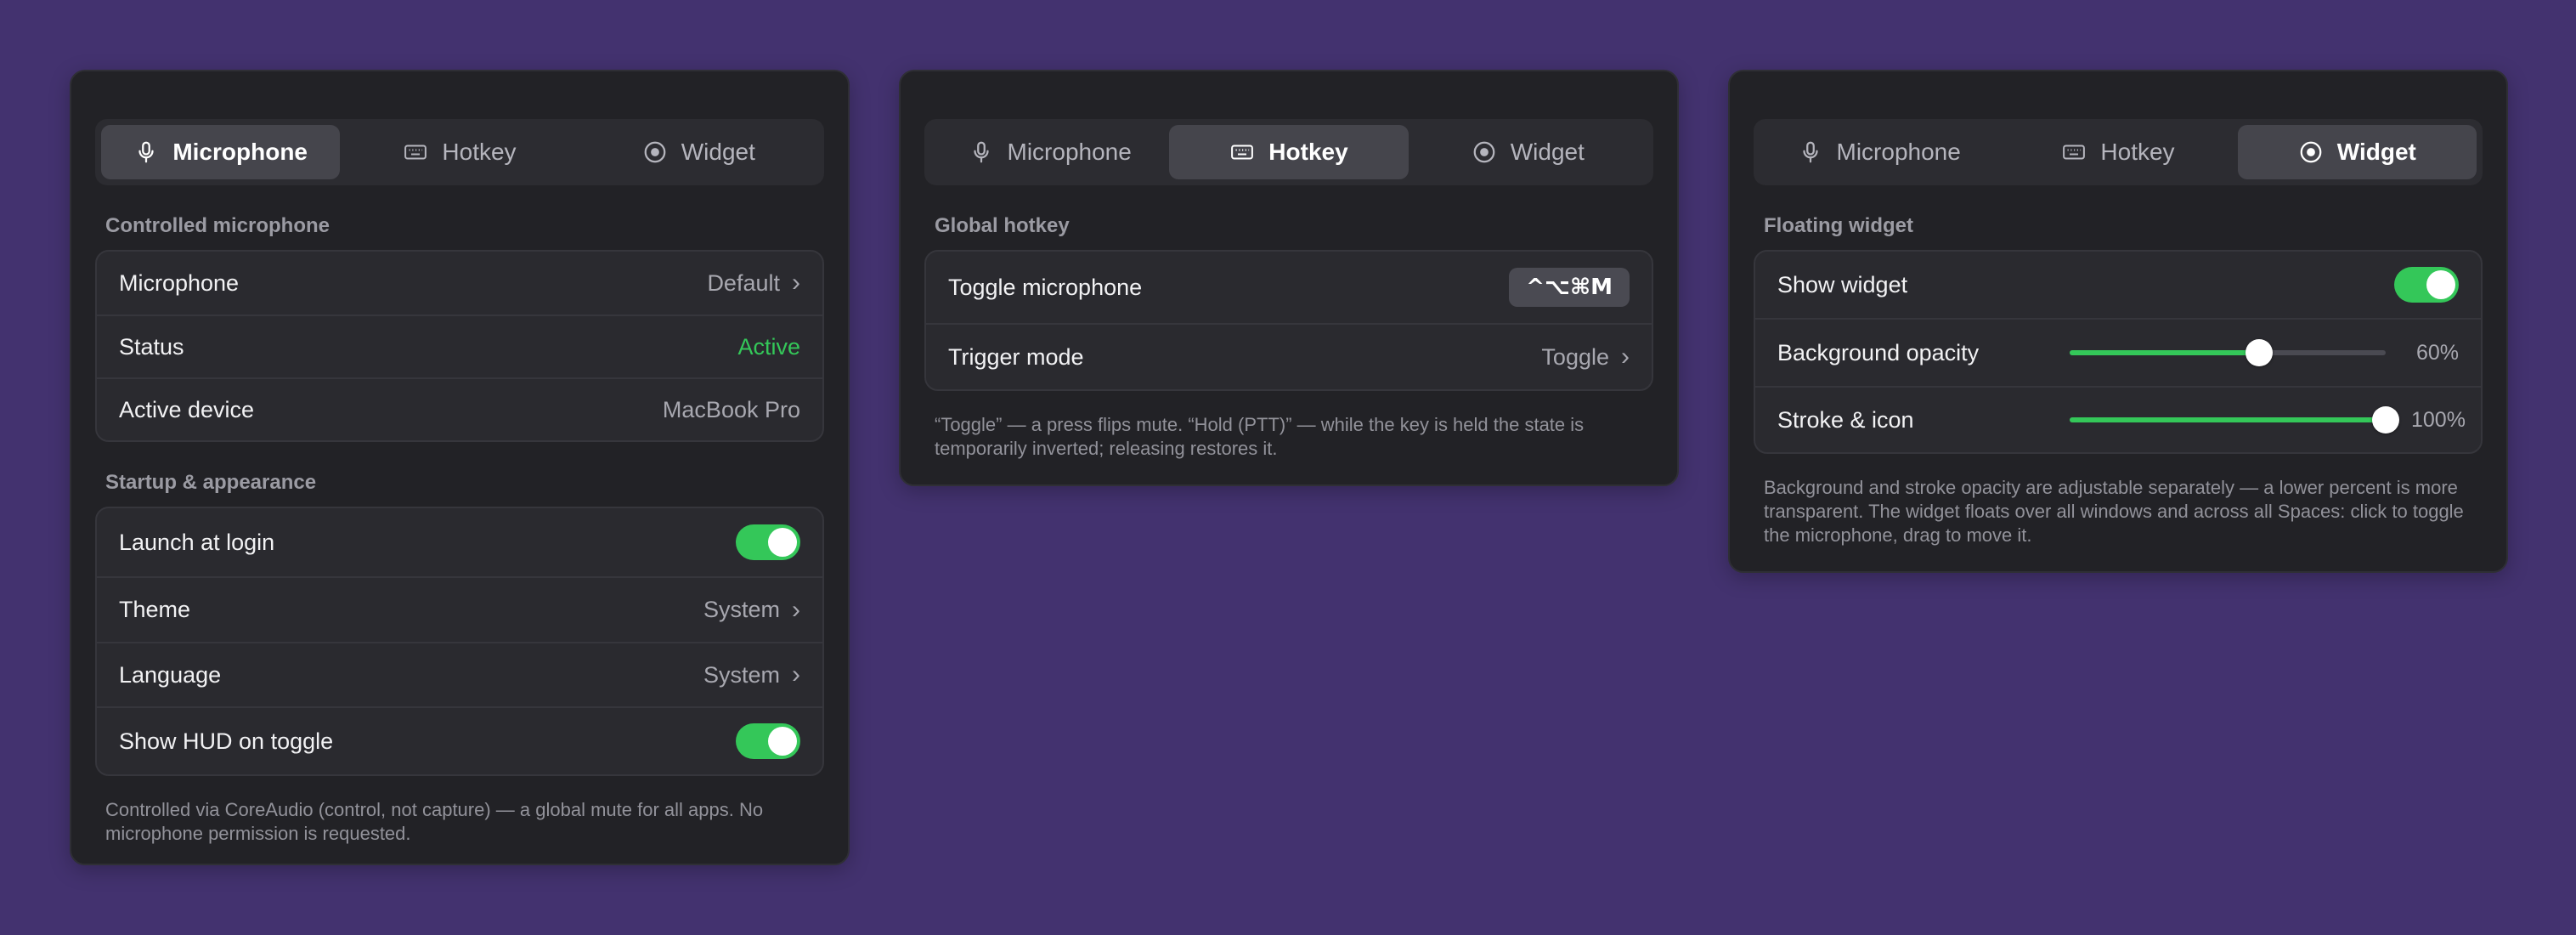  Describe the element at coordinates (1575, 356) in the screenshot. I see `trigger-mode-value: Toggle` at that location.